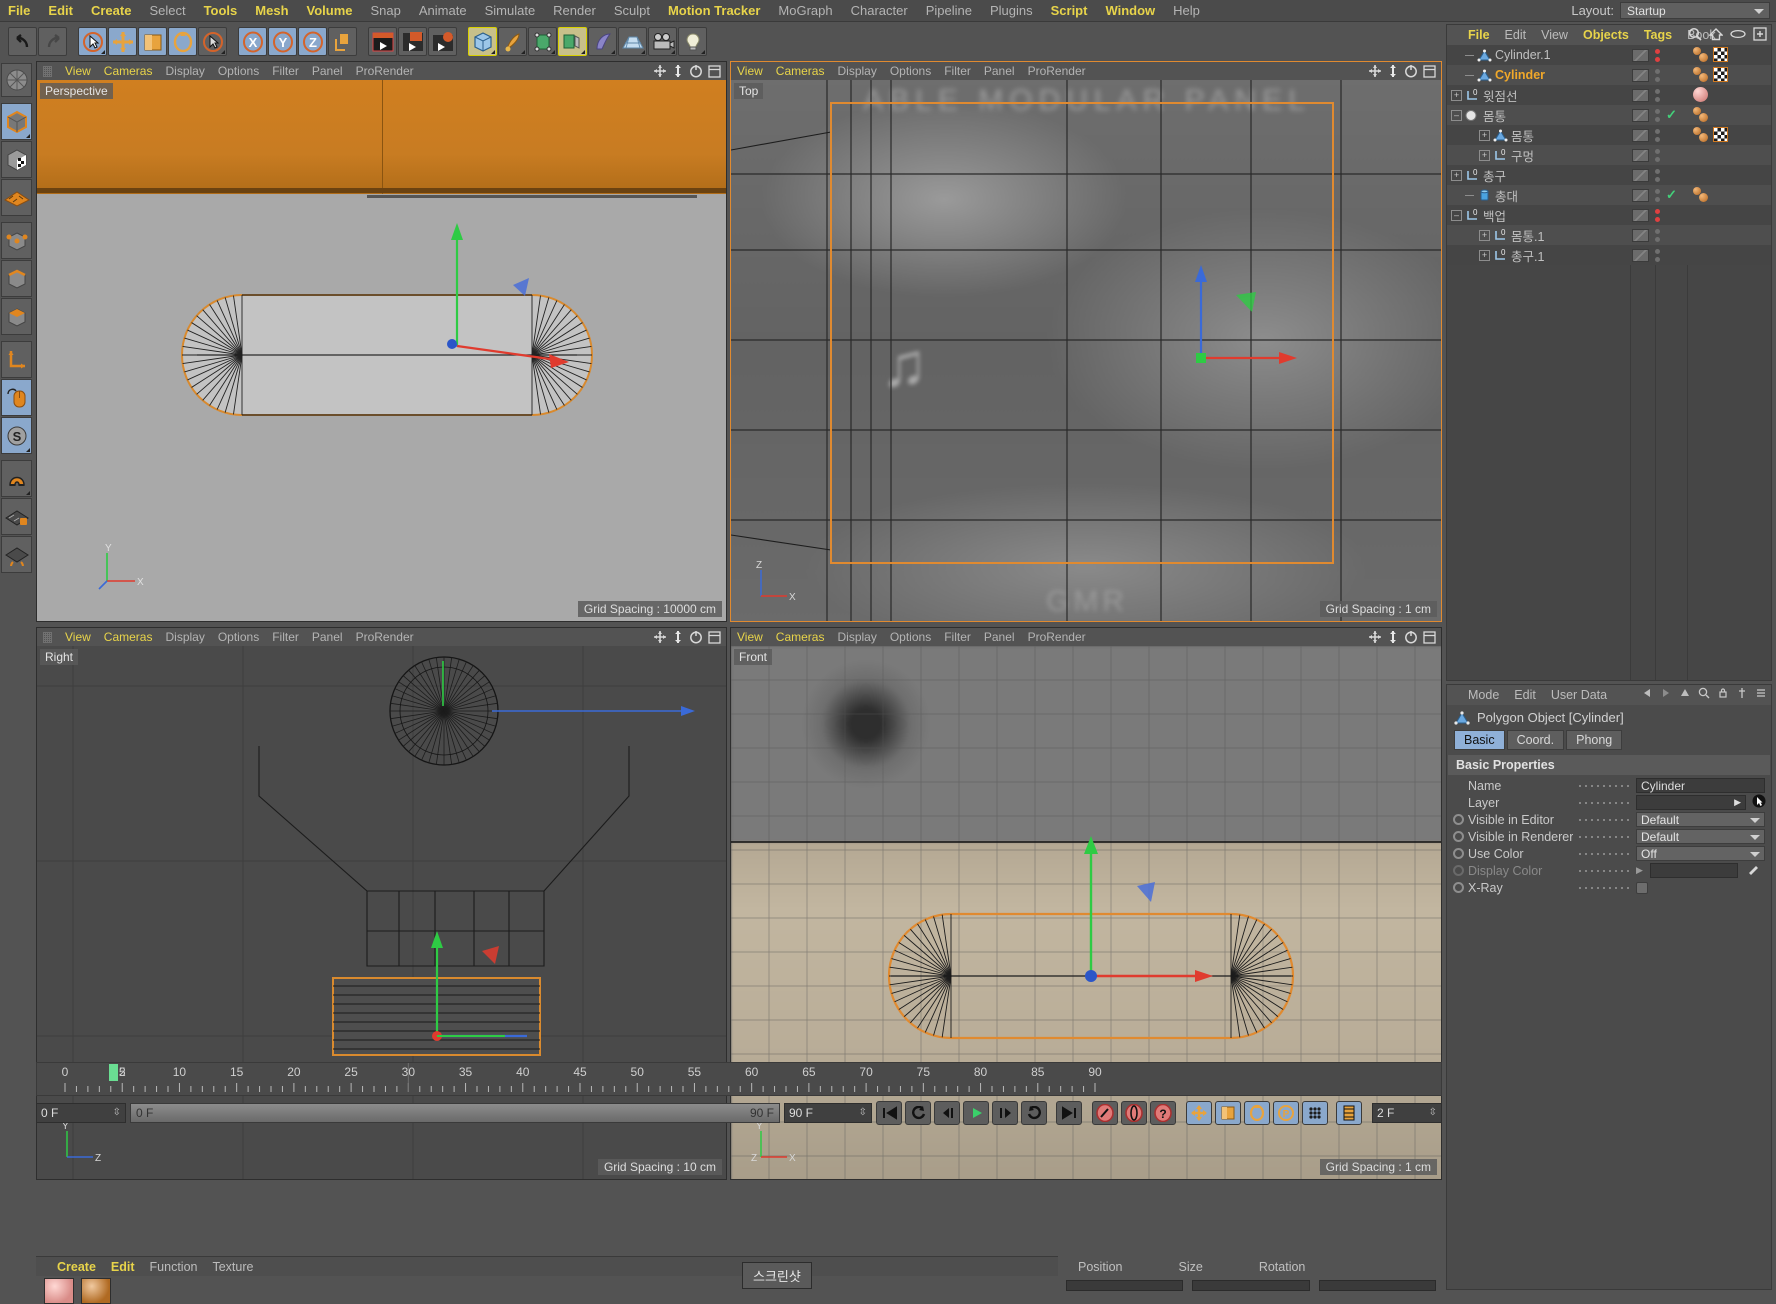  Describe the element at coordinates (1011, 10) in the screenshot. I see `menu-item-plugins: Plugins` at that location.